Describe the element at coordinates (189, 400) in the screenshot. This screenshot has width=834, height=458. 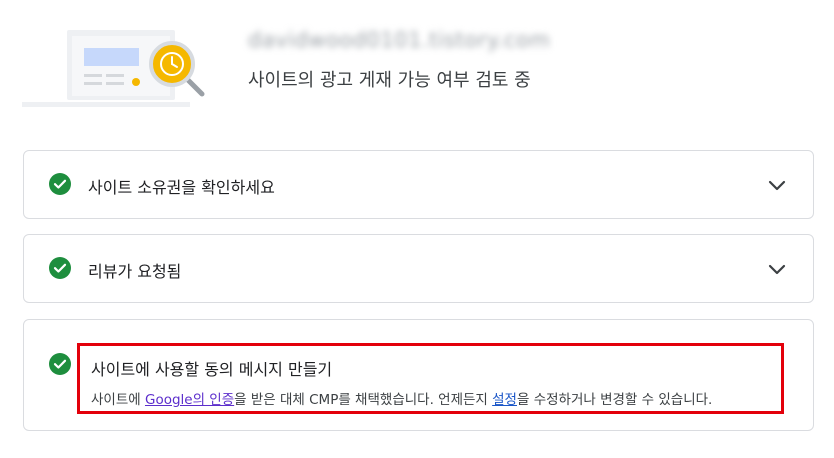
I see `google-certified-link: Google의 인증` at that location.